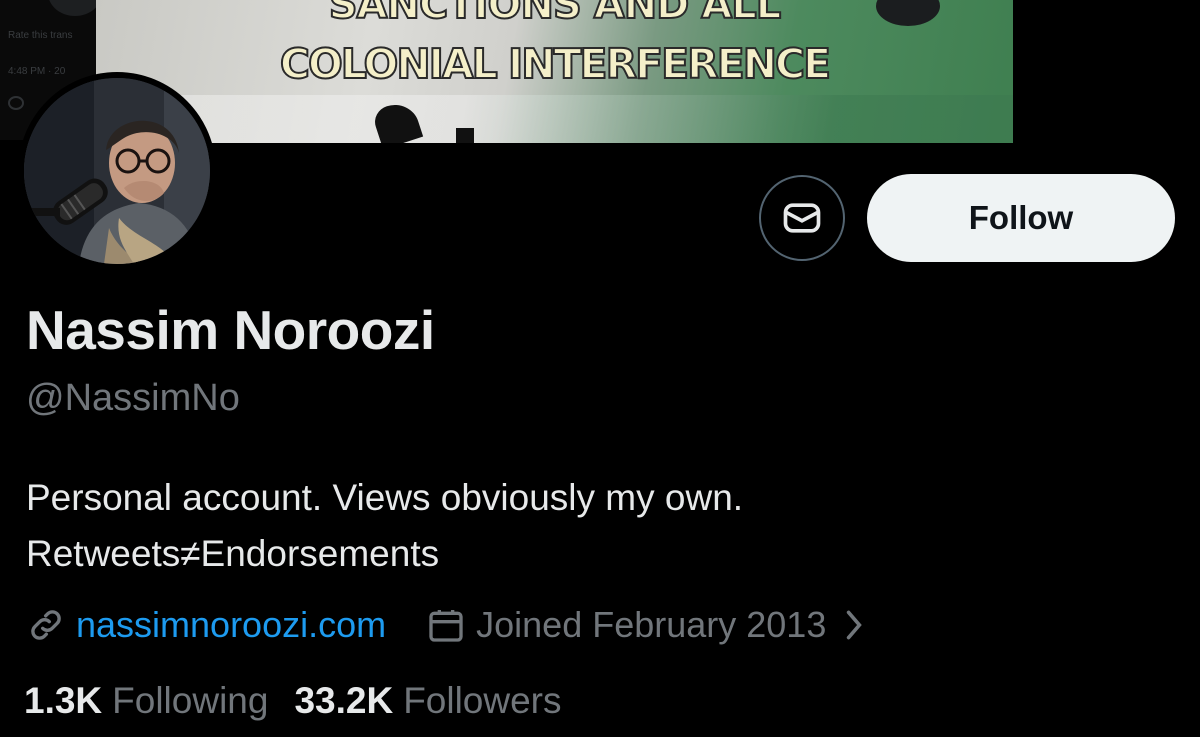  Describe the element at coordinates (190, 700) in the screenshot. I see `following-label: Following` at that location.